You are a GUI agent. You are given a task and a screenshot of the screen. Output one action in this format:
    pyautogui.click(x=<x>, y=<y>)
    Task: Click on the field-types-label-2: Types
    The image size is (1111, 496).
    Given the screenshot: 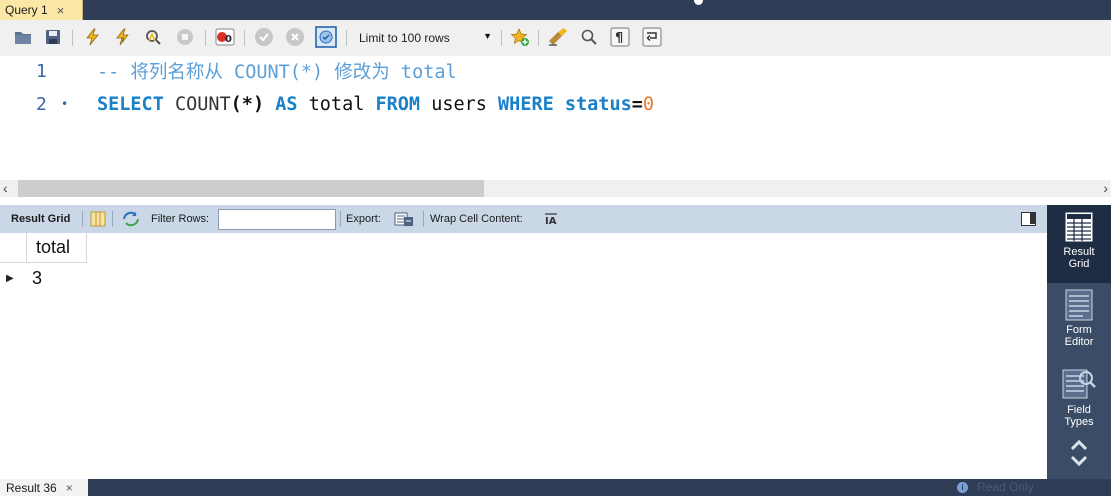 What is the action you would take?
    pyautogui.click(x=1079, y=422)
    